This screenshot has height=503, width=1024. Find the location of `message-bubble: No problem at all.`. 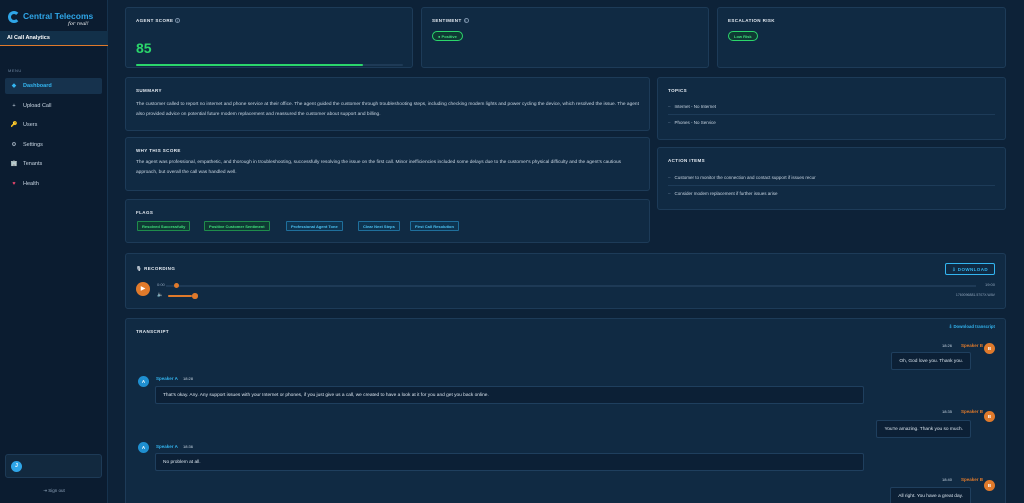

message-bubble: No problem at all. is located at coordinates (509, 462).